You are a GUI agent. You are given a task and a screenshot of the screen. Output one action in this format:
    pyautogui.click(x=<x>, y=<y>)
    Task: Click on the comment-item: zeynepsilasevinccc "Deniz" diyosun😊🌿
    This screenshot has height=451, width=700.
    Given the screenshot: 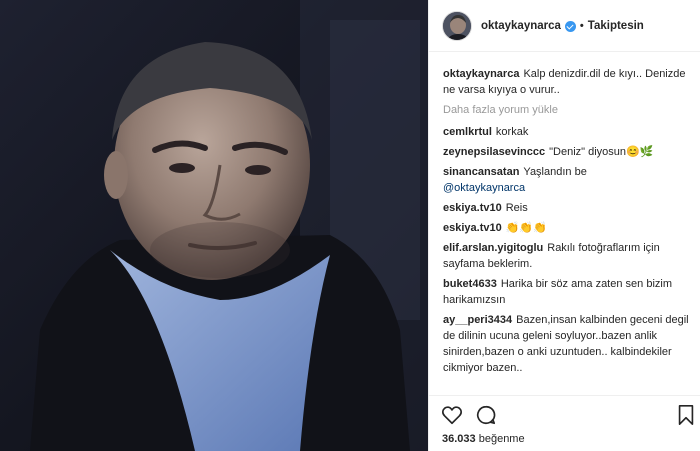 What is the action you would take?
    pyautogui.click(x=568, y=152)
    